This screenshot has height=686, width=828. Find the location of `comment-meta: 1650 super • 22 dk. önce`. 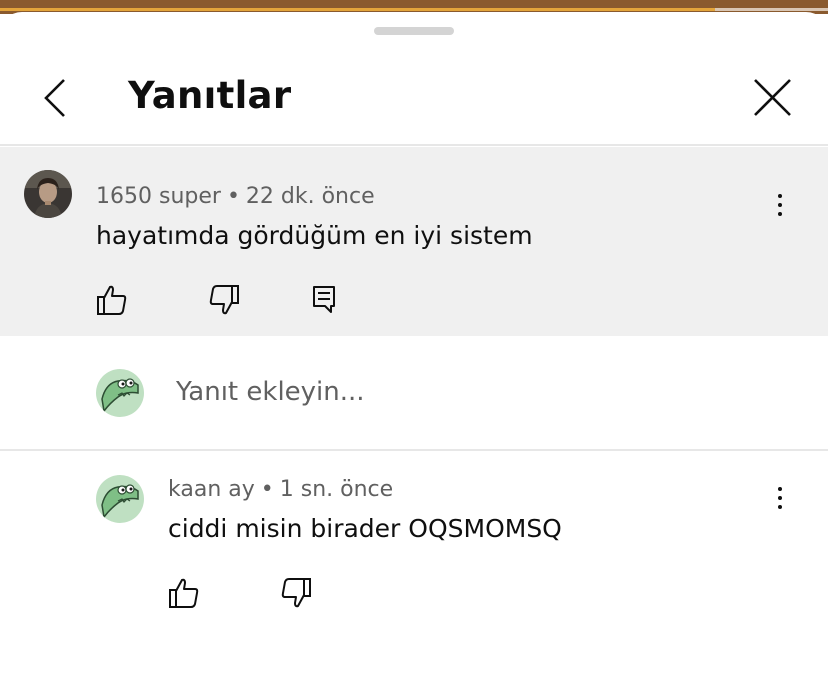

comment-meta: 1650 super • 22 dk. önce is located at coordinates (235, 196).